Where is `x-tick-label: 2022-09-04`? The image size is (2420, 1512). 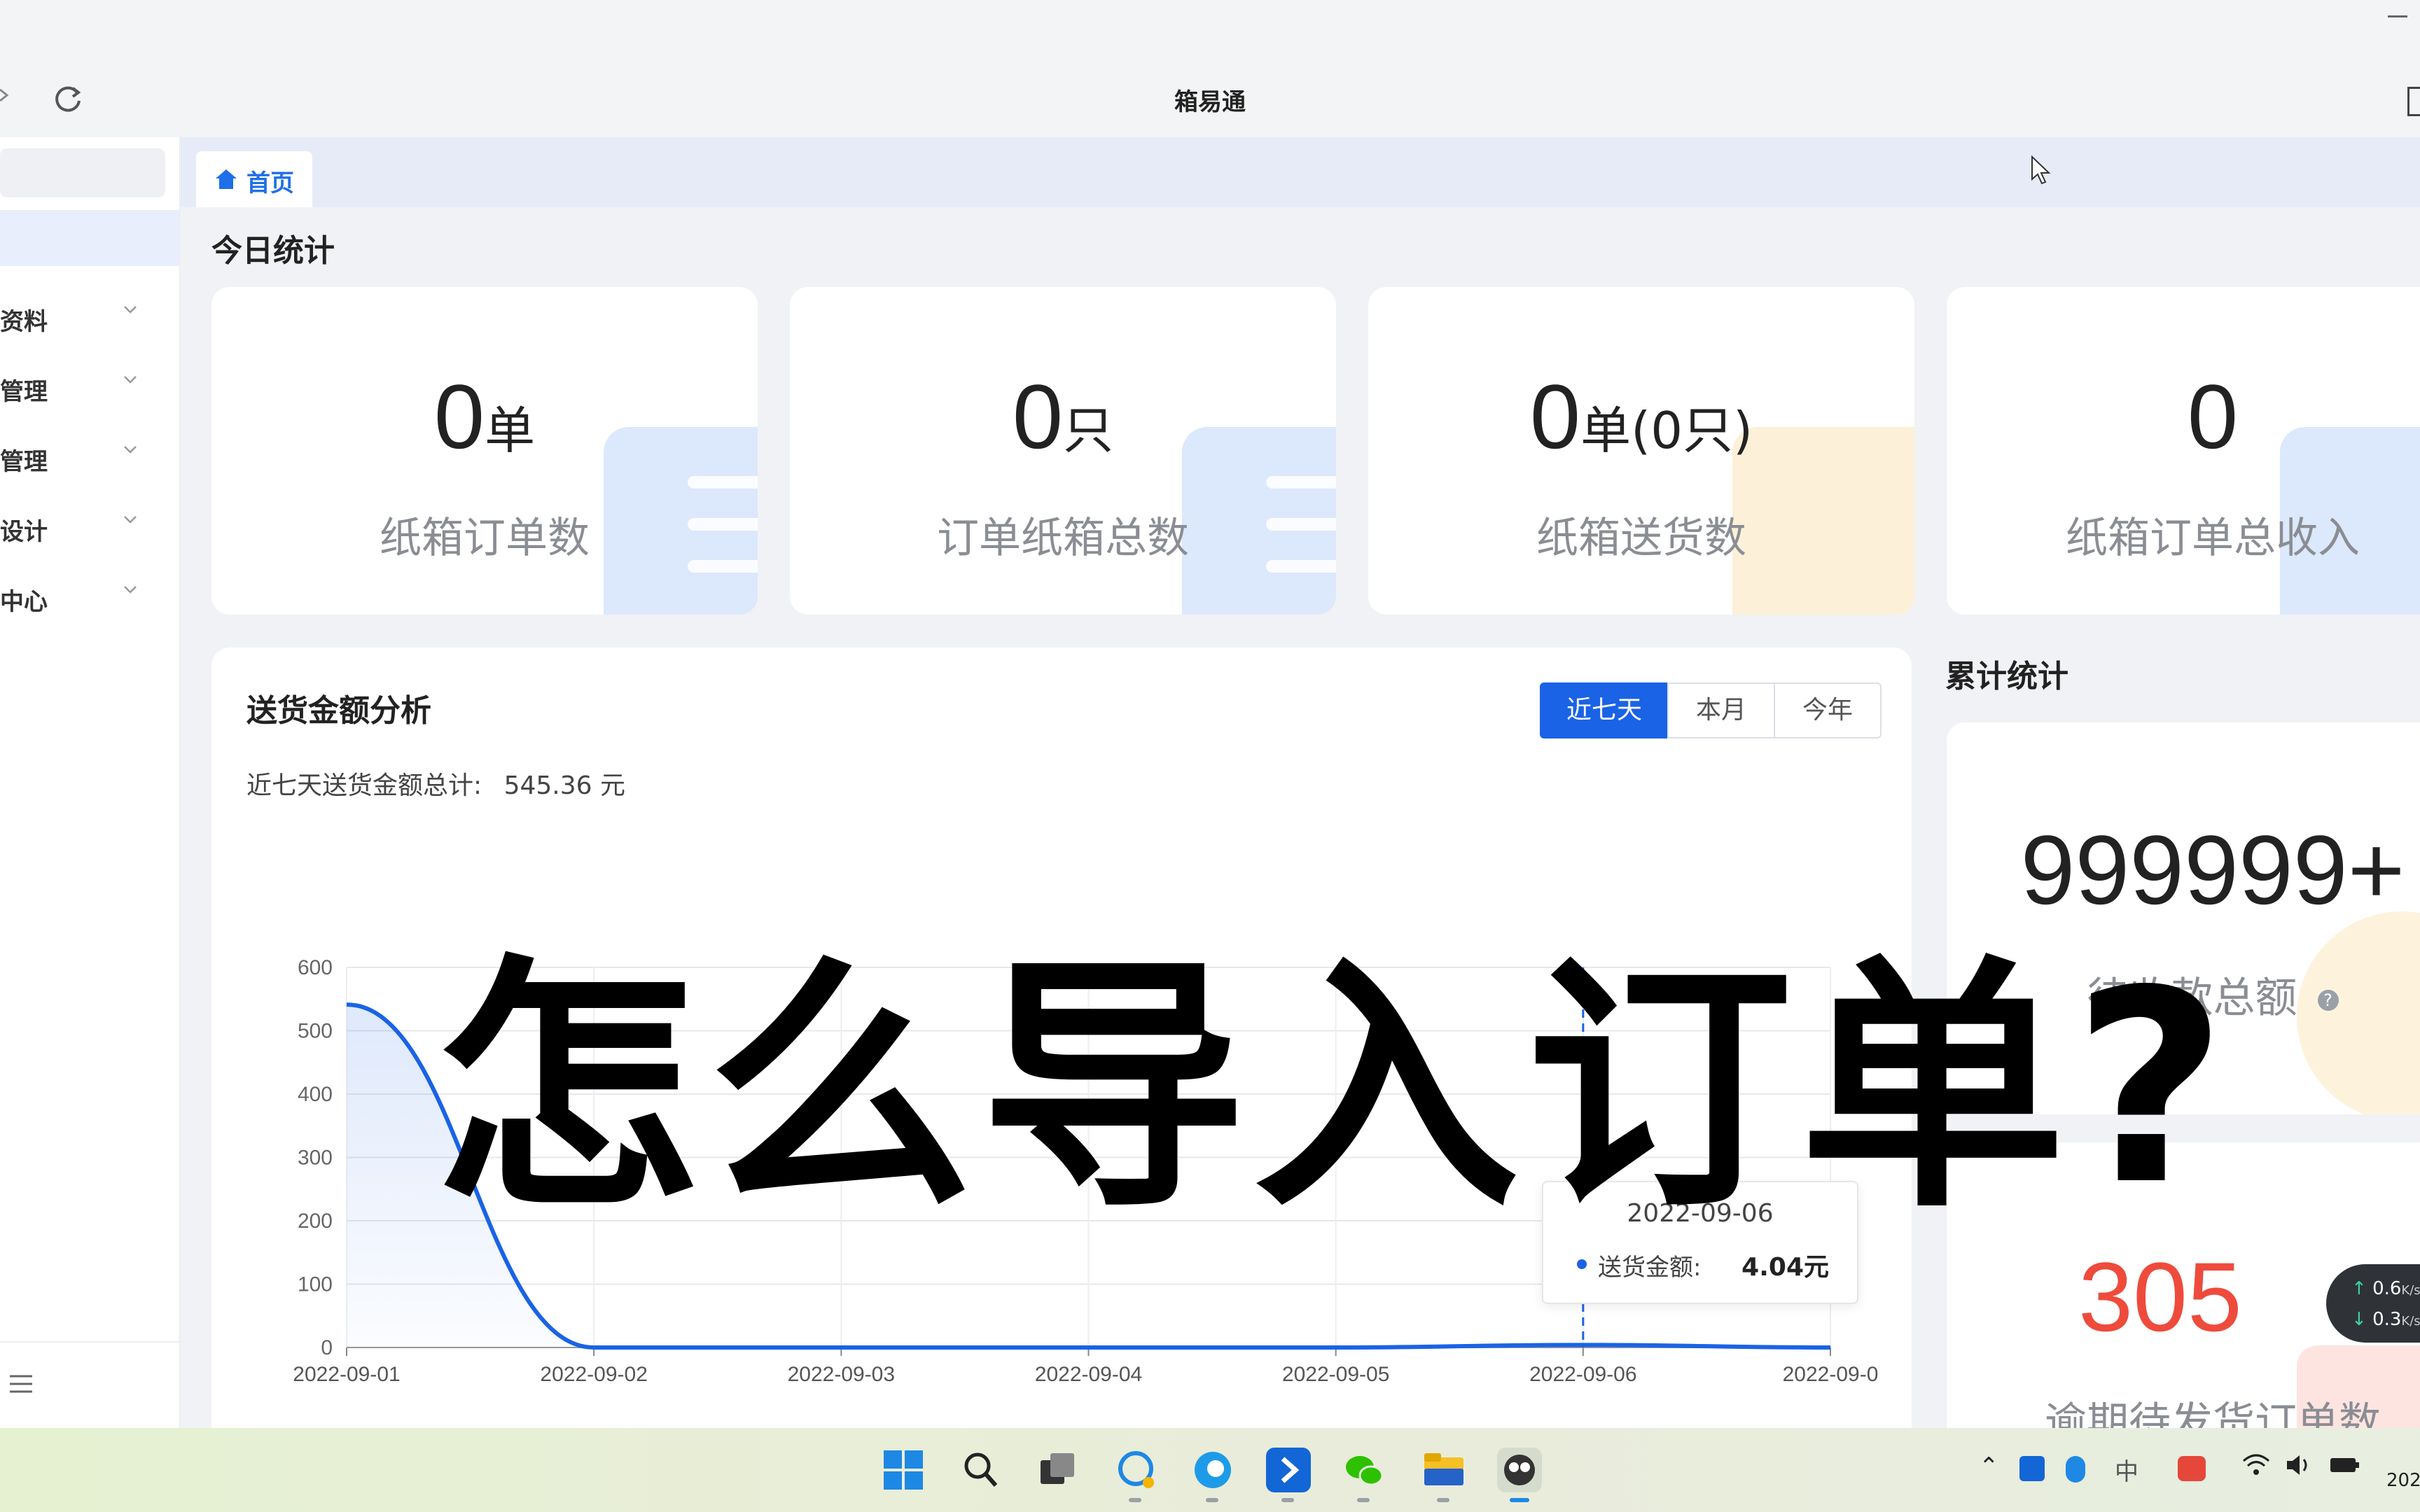 x-tick-label: 2022-09-04 is located at coordinates (1088, 1374).